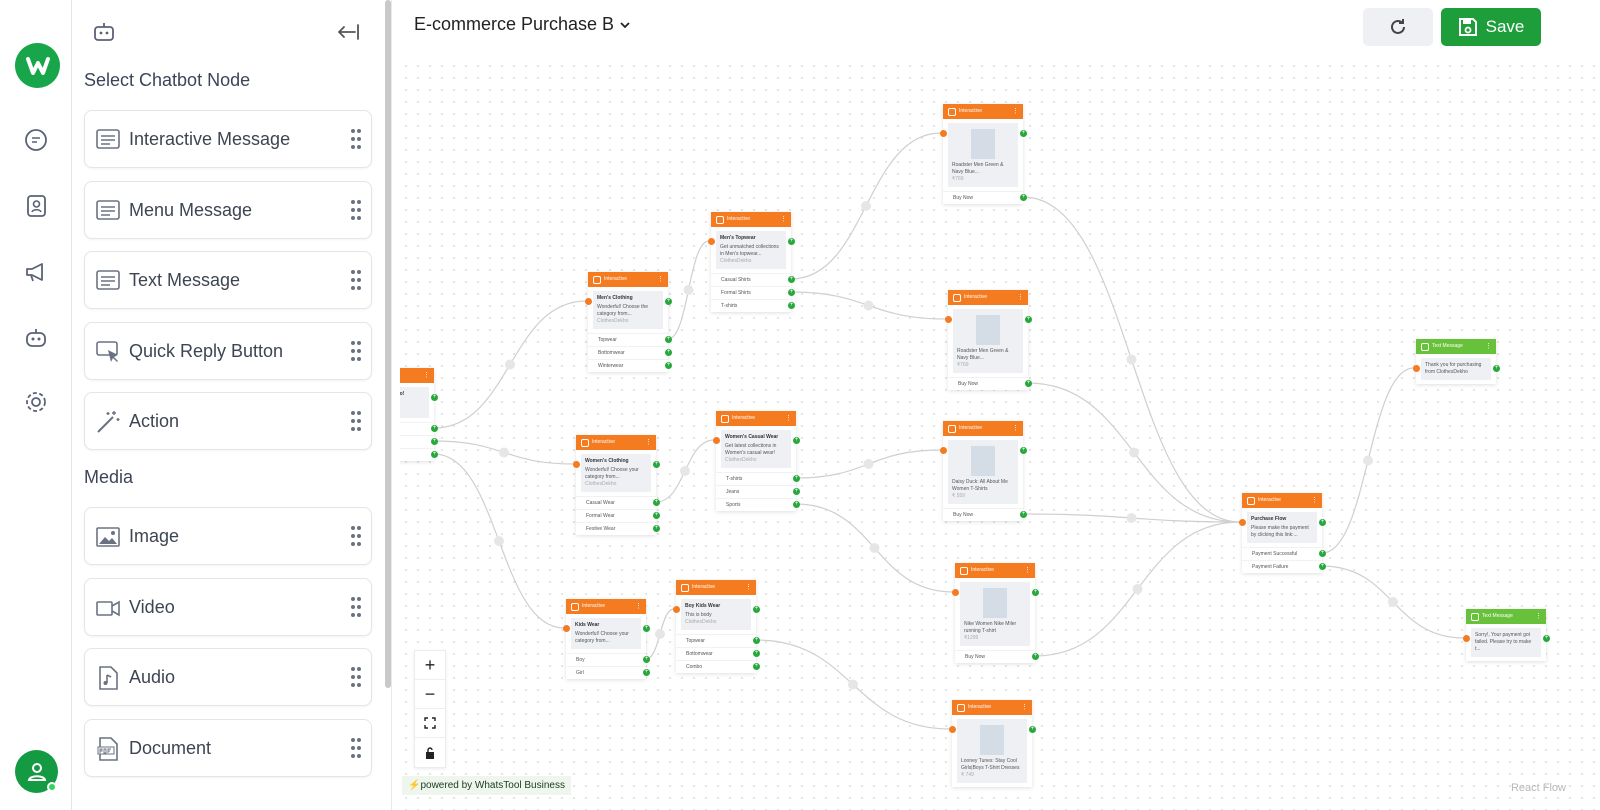 The width and height of the screenshot is (1600, 810). Describe the element at coordinates (228, 607) in the screenshot. I see `node-video: Video` at that location.